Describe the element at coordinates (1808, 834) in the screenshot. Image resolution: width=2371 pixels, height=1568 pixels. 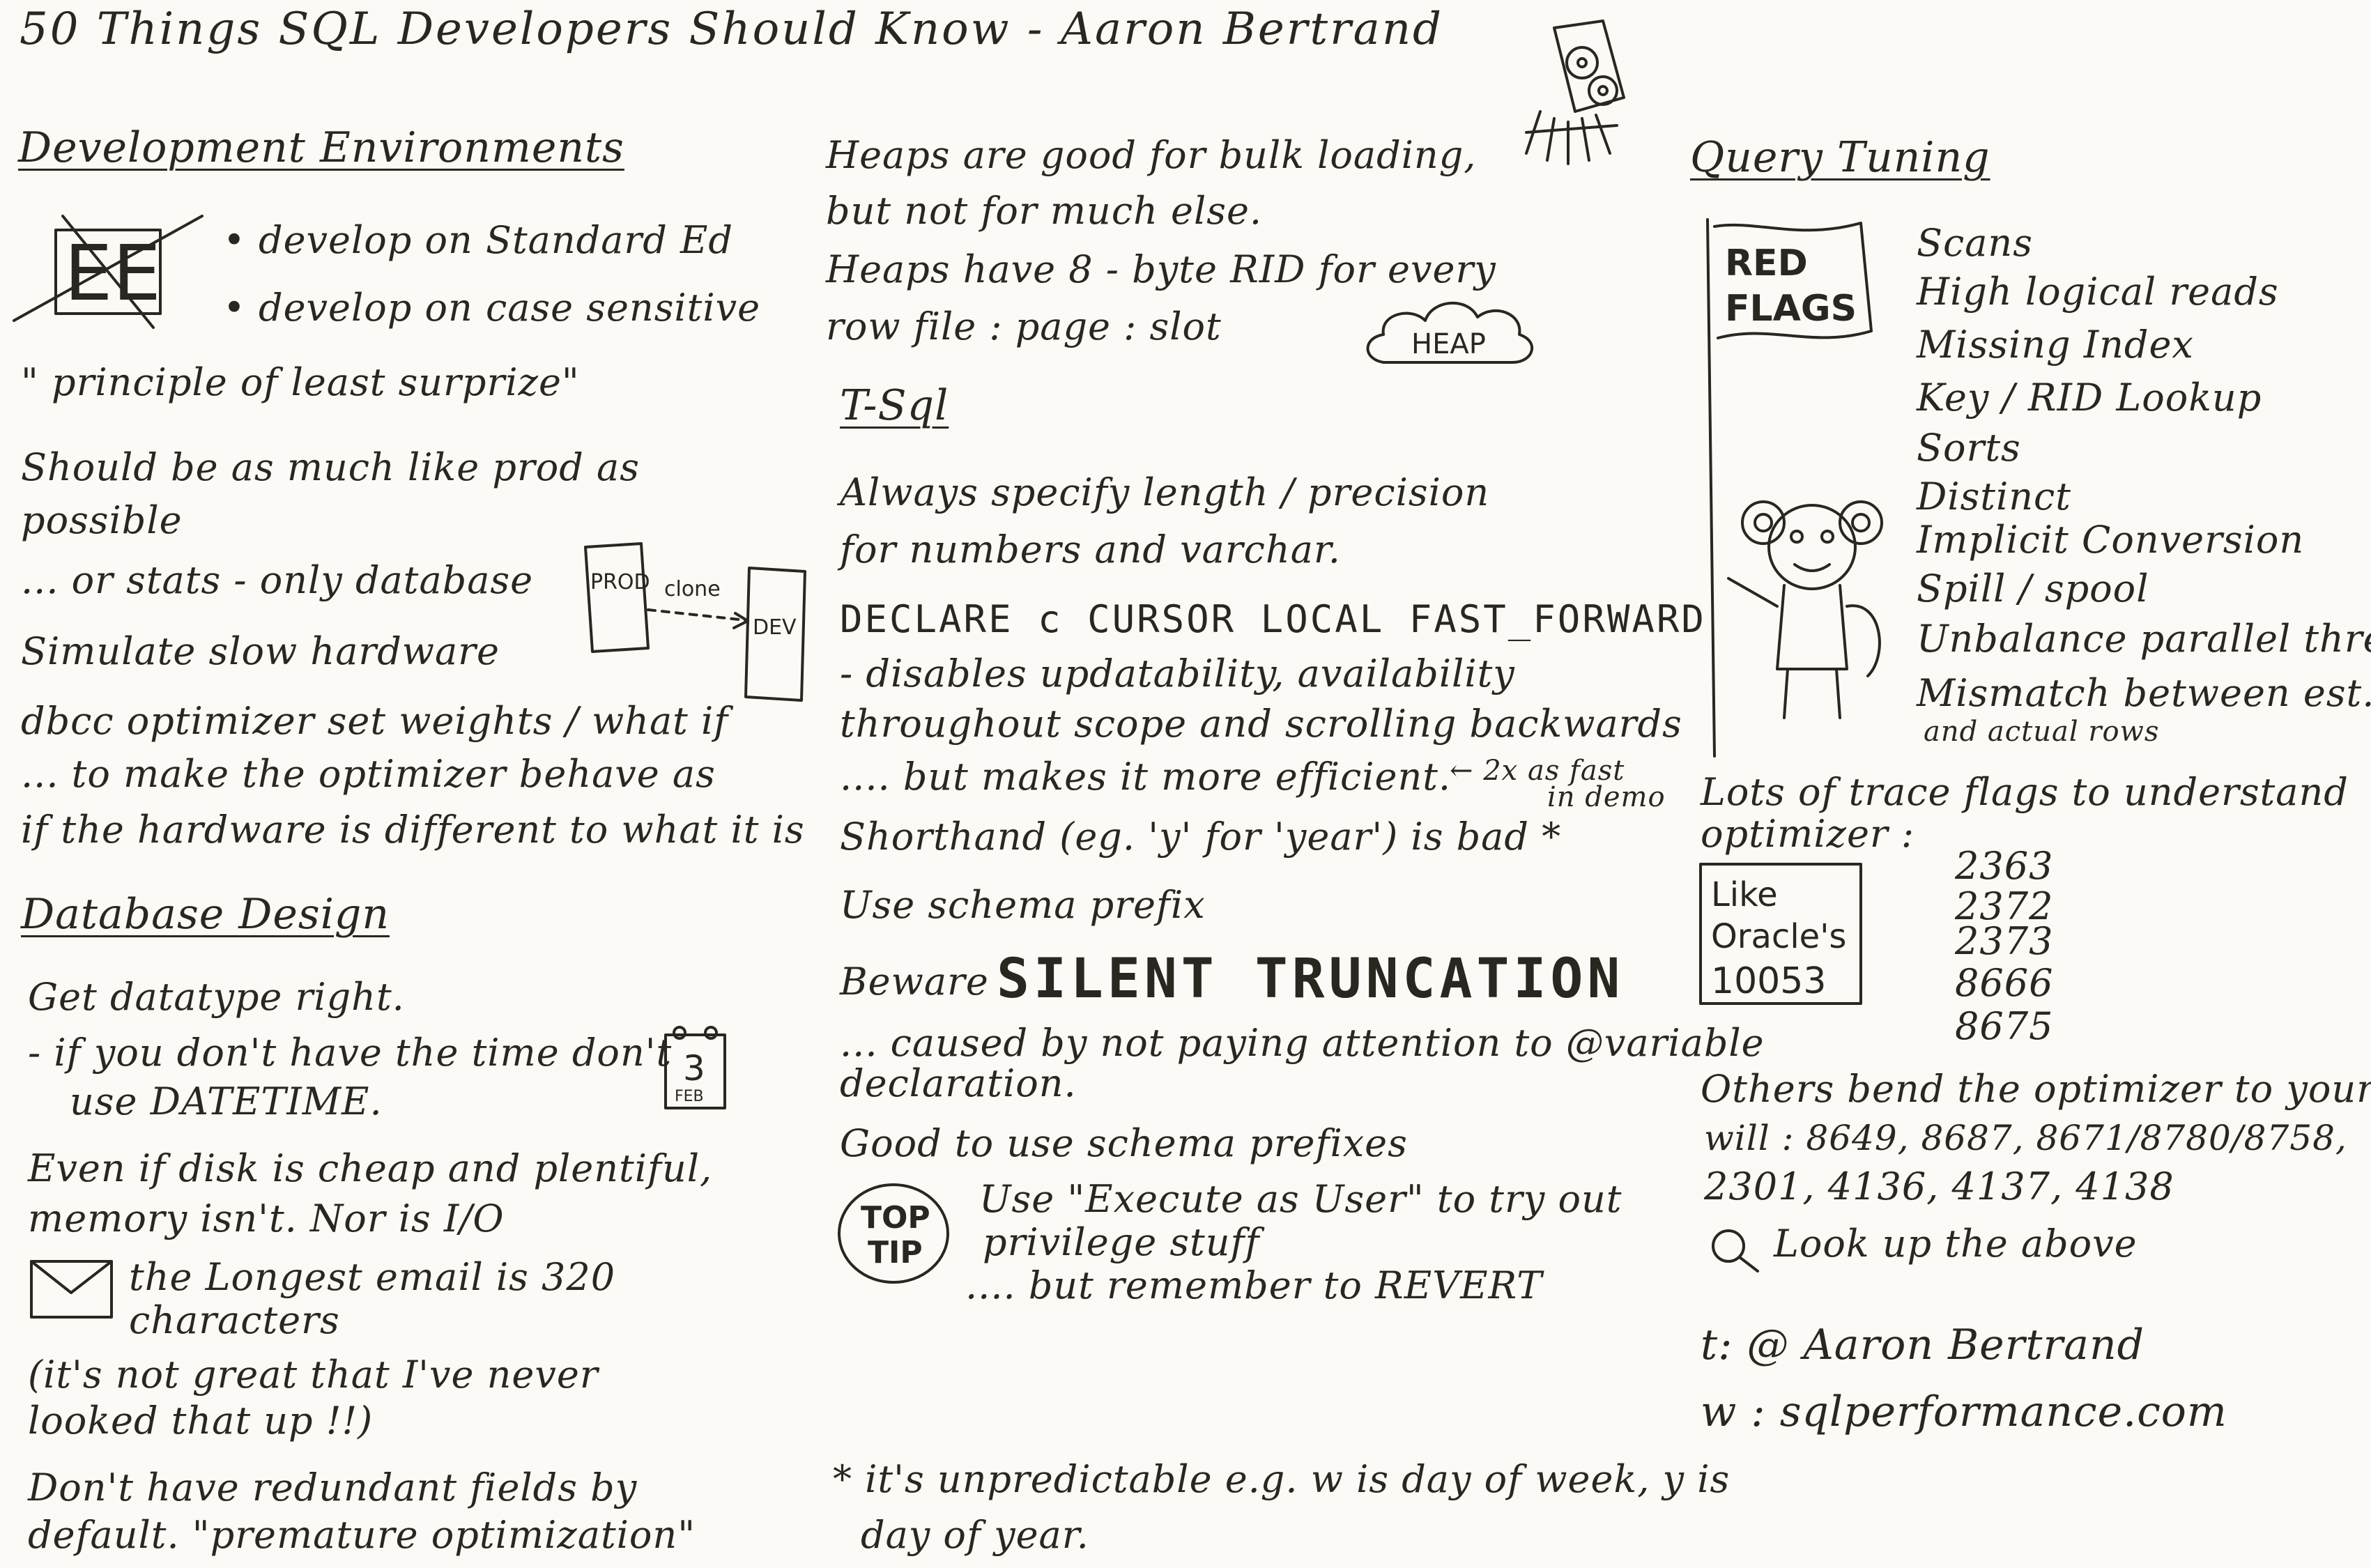
I see `trace-flags-line: optimizer :` at that location.